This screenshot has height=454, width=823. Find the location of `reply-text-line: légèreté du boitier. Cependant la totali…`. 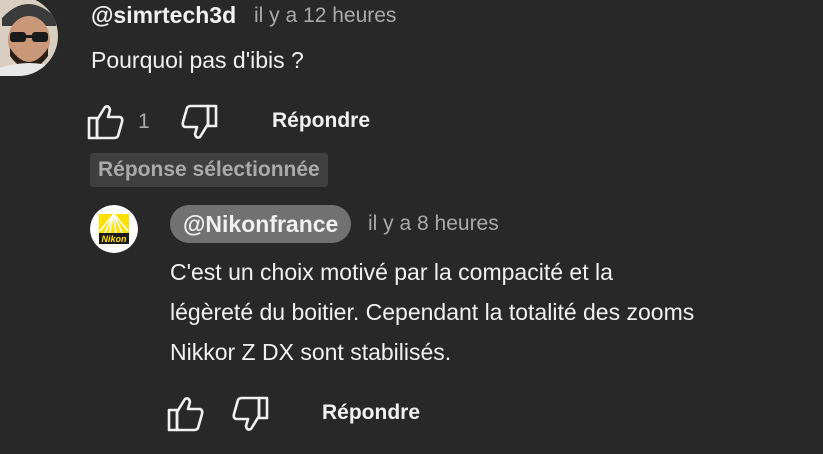

reply-text-line: légèreté du boitier. Cependant la totali… is located at coordinates (432, 312).